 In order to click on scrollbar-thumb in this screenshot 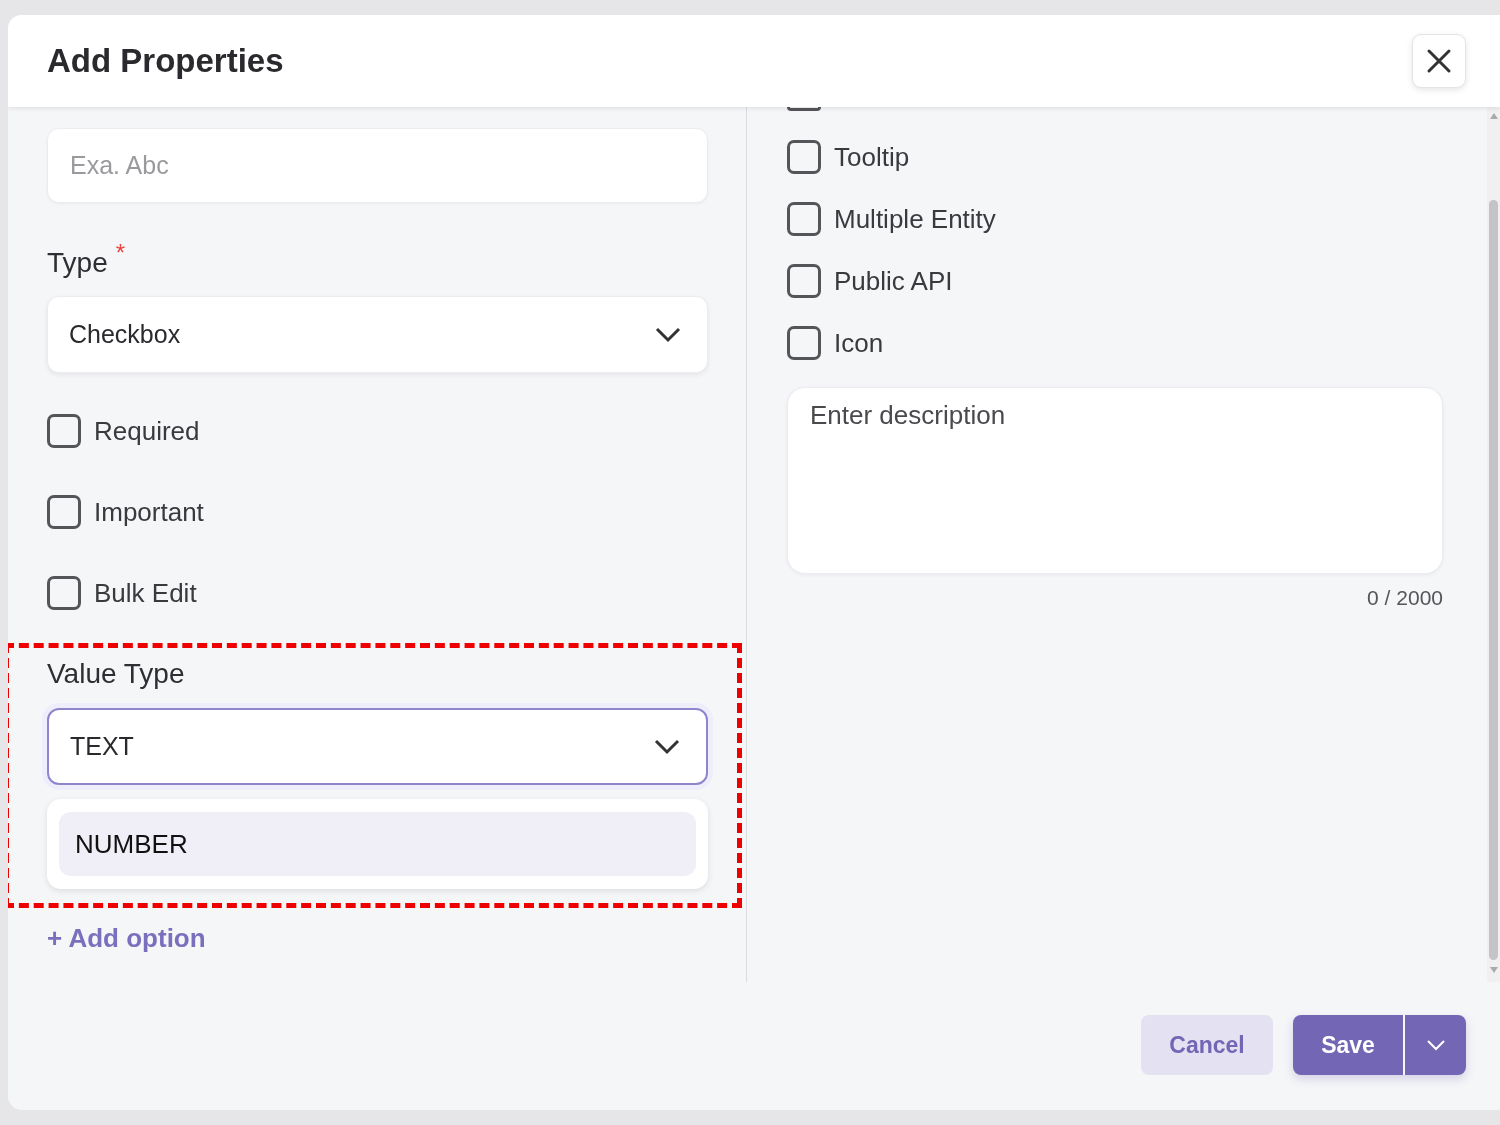, I will do `click(1493, 580)`.